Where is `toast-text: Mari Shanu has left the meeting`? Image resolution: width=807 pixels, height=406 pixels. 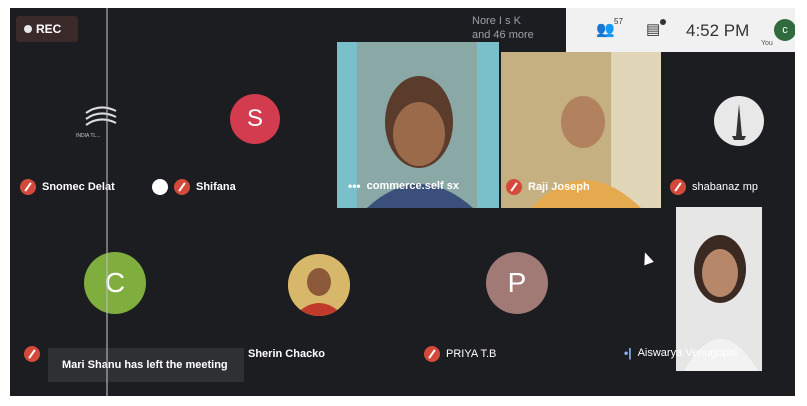
toast-text: Mari Shanu has left the meeting is located at coordinates (145, 365).